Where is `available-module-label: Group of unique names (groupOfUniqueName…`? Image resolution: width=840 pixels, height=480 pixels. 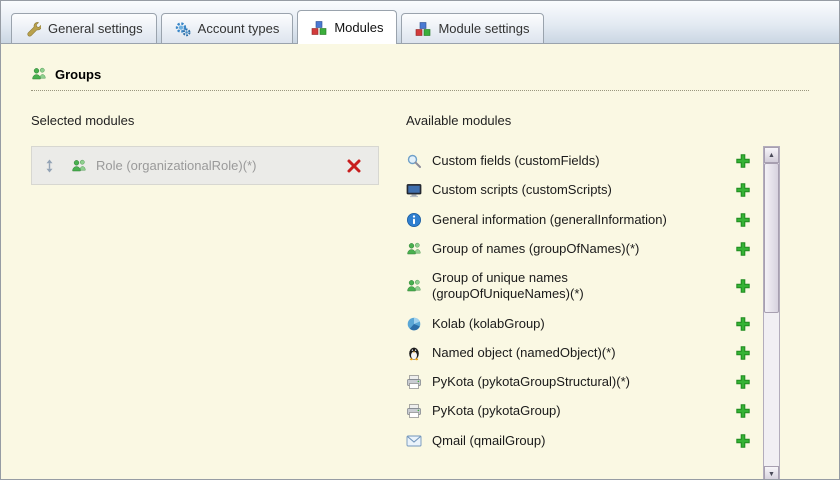
available-module-label: Group of unique names (groupOfUniqueName… is located at coordinates (508, 286).